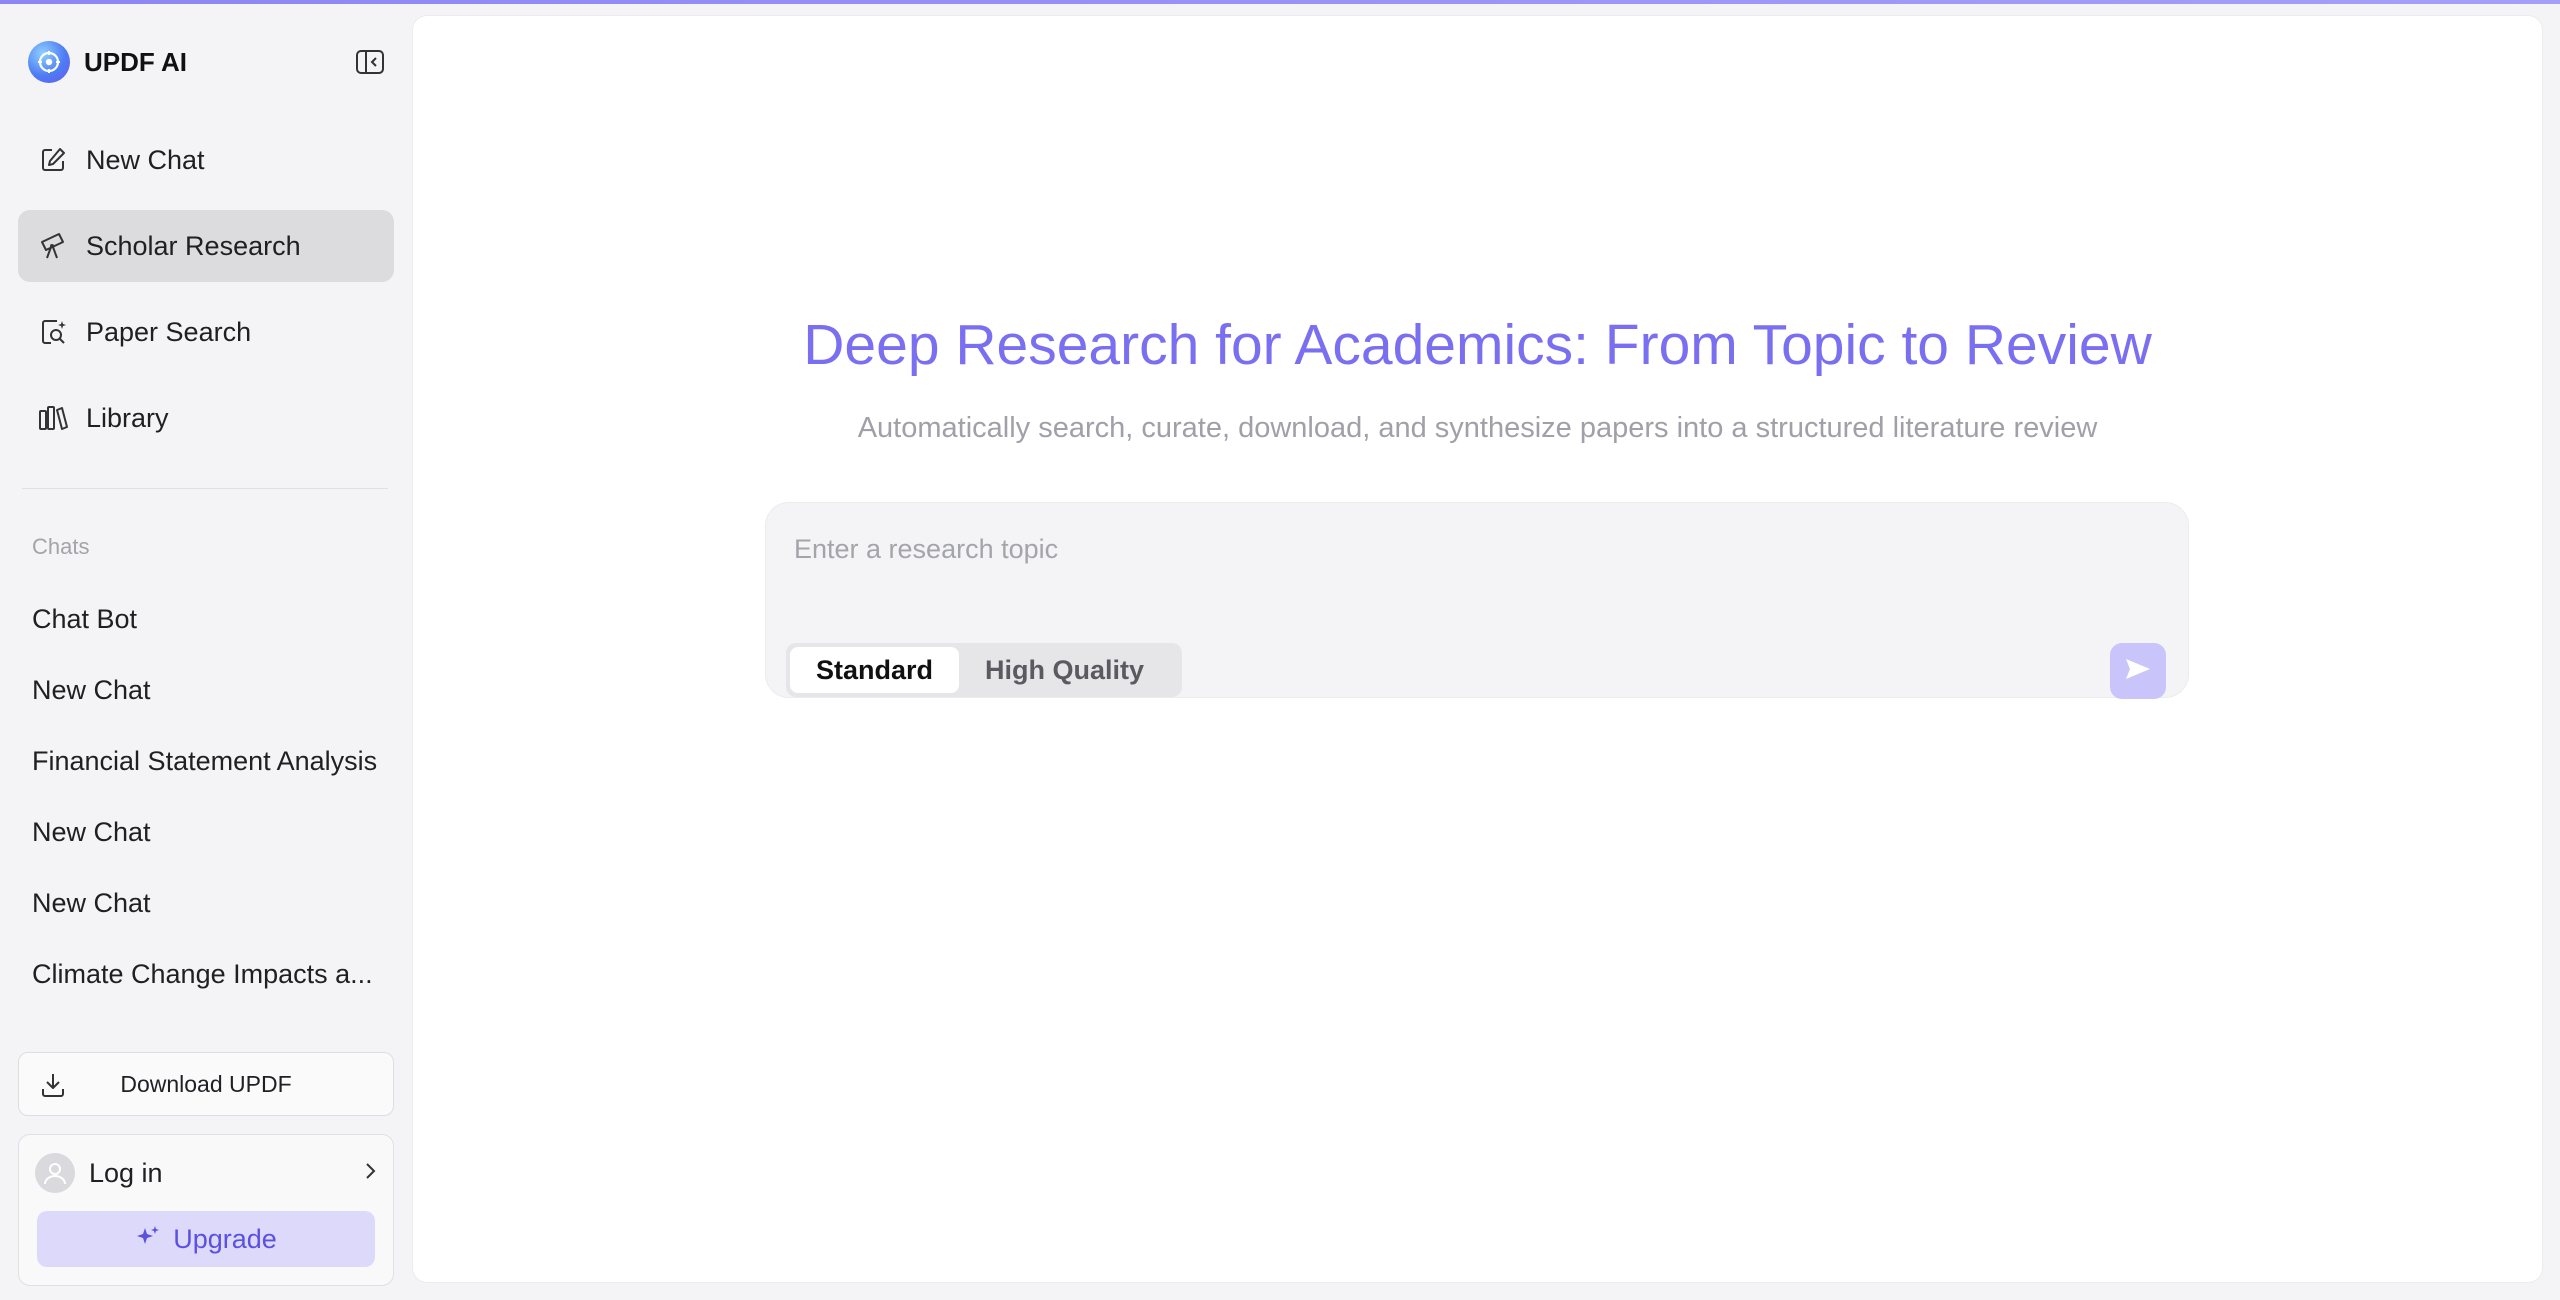 The image size is (2560, 1300). Describe the element at coordinates (53, 1085) in the screenshot. I see `download-icon` at that location.